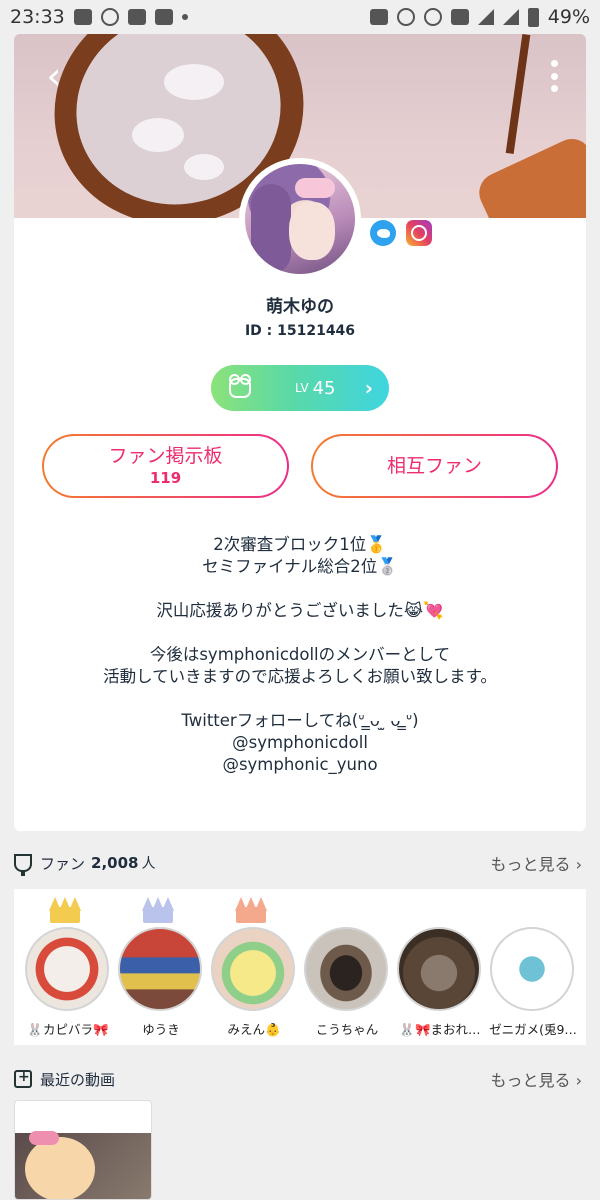  Describe the element at coordinates (300, 720) in the screenshot. I see `bio-line: Twitterフォローしてね(ᐡ ̳ᴗ ̫ ᴗ ̳ᐡ)` at that location.